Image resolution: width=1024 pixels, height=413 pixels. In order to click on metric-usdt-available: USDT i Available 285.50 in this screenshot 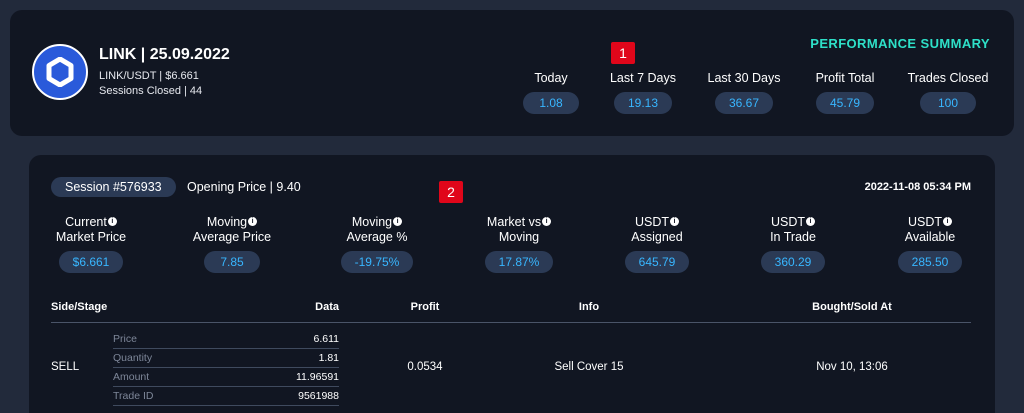, I will do `click(930, 244)`.